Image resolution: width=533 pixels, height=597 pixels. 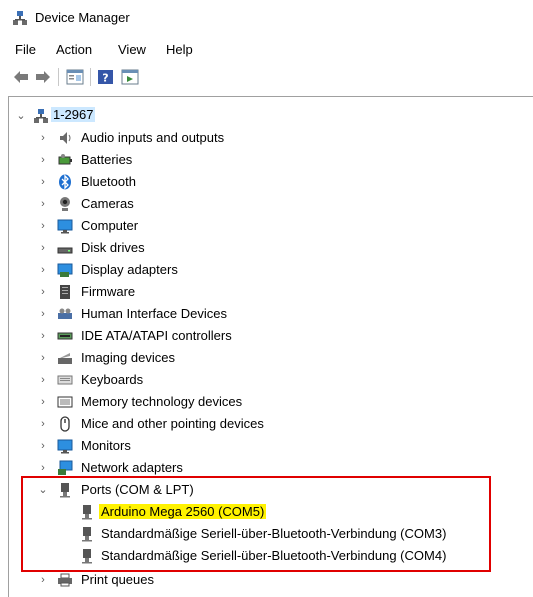 What do you see at coordinates (269, 226) in the screenshot?
I see `tree-category: › Computer` at bounding box center [269, 226].